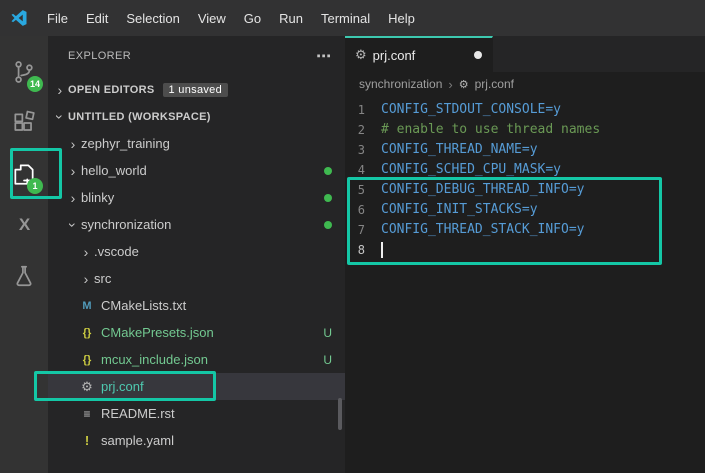 The height and width of the screenshot is (473, 705). What do you see at coordinates (100, 56) in the screenshot?
I see `sidebar-title: EXPLORER` at bounding box center [100, 56].